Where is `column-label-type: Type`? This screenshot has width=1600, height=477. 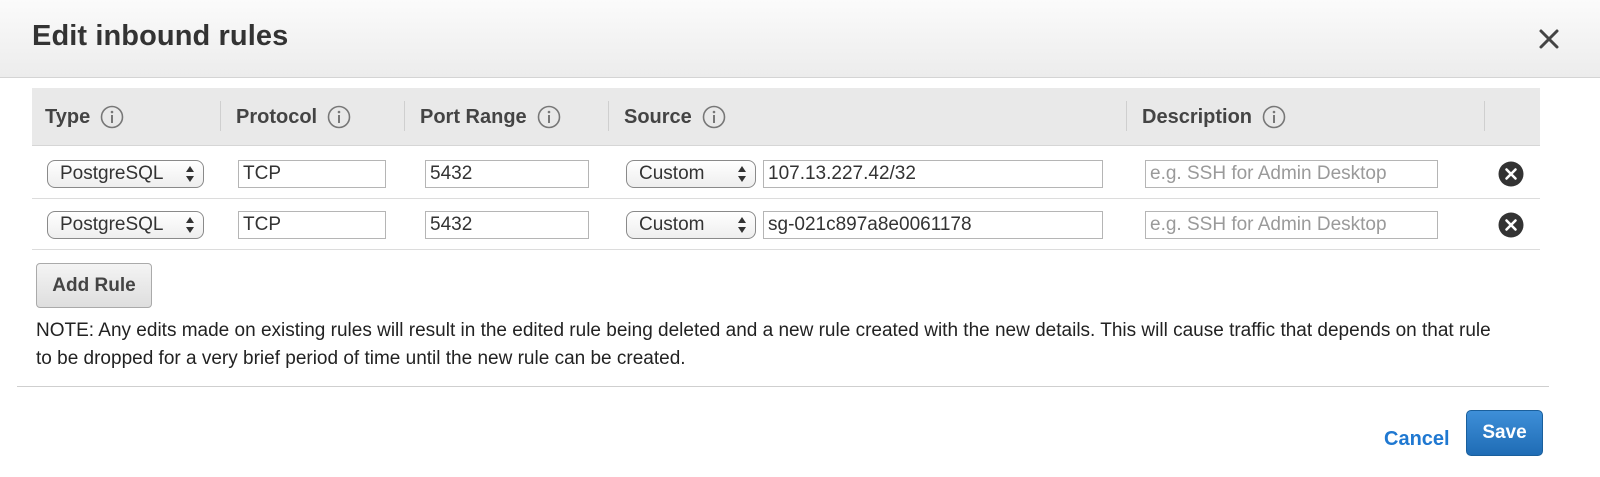 column-label-type: Type is located at coordinates (68, 116).